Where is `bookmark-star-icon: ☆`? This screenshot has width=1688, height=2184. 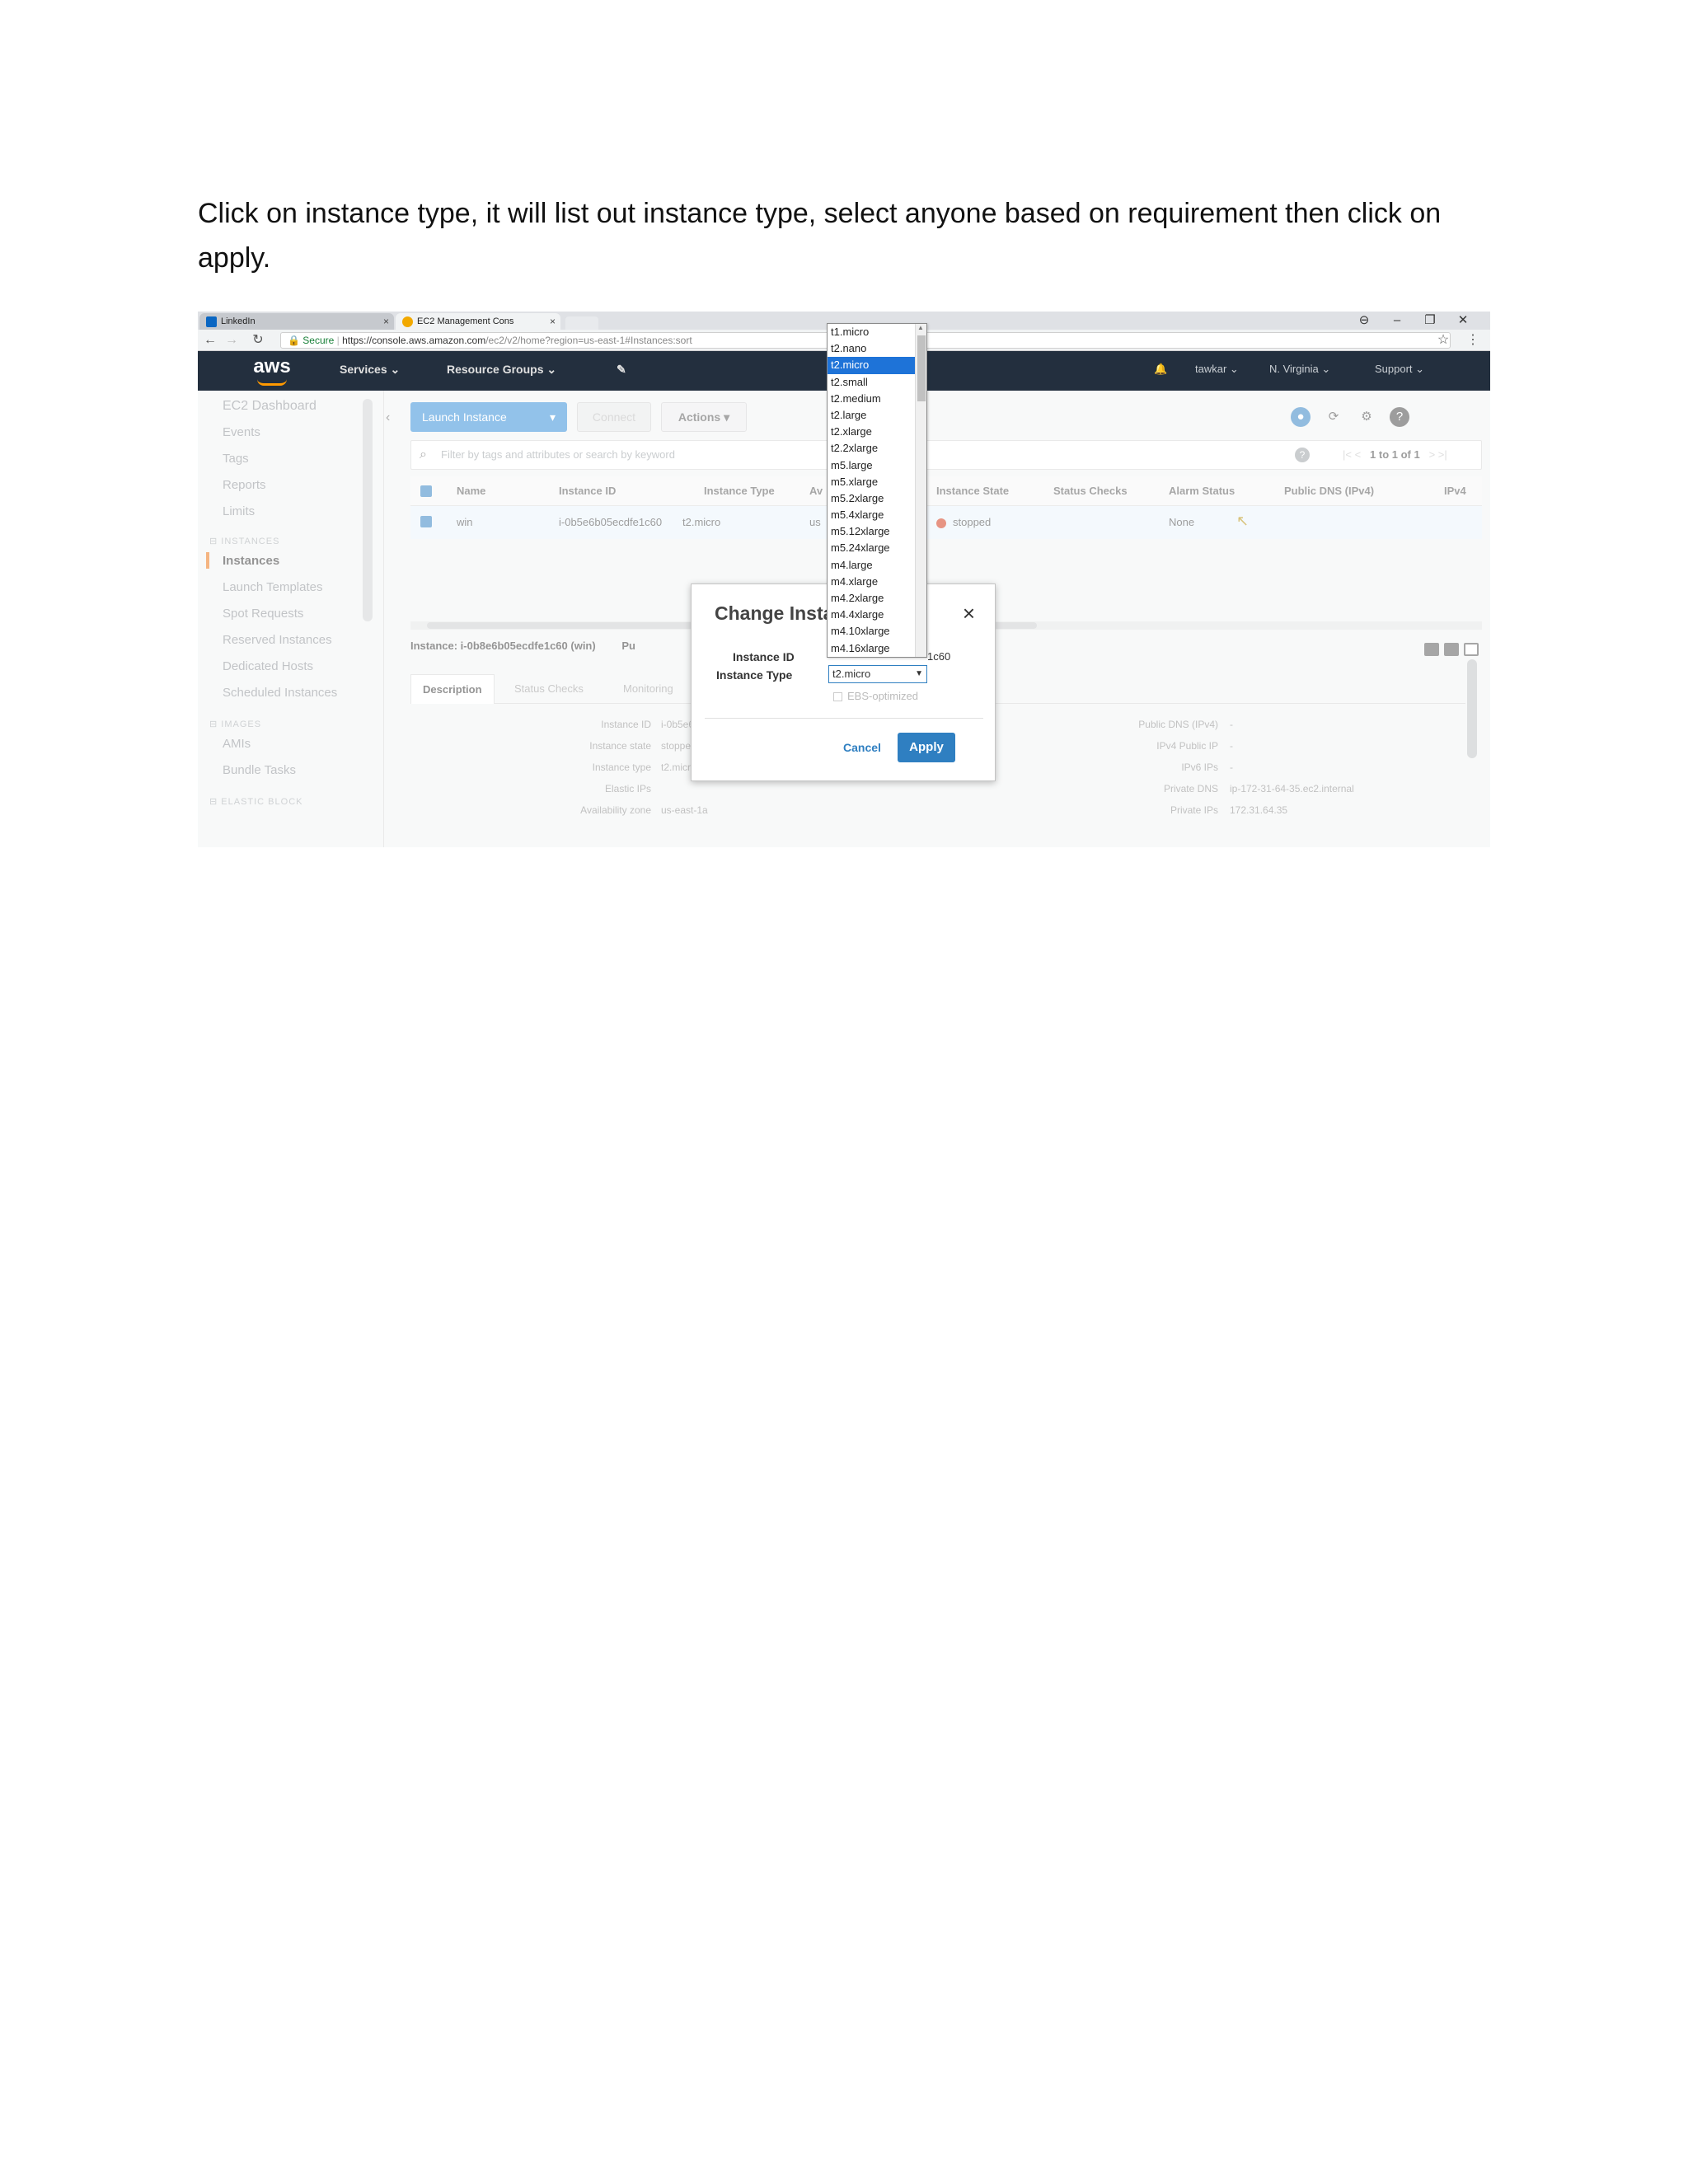
bookmark-star-icon: ☆ is located at coordinates (1443, 340).